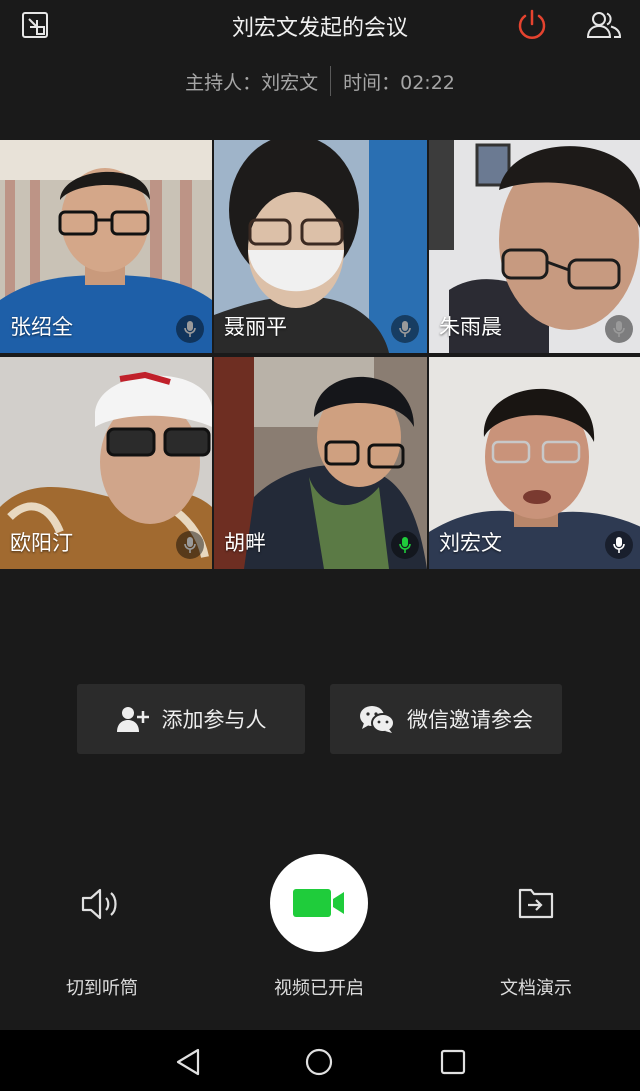 This screenshot has width=640, height=1091. I want to click on members-icon, so click(604, 25).